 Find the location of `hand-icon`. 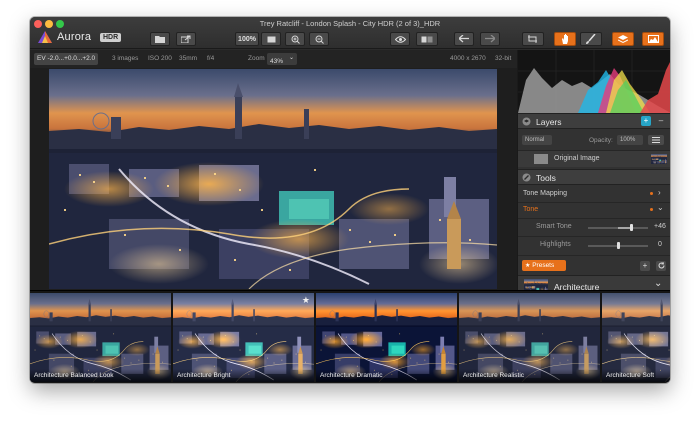

hand-icon is located at coordinates (564, 39).